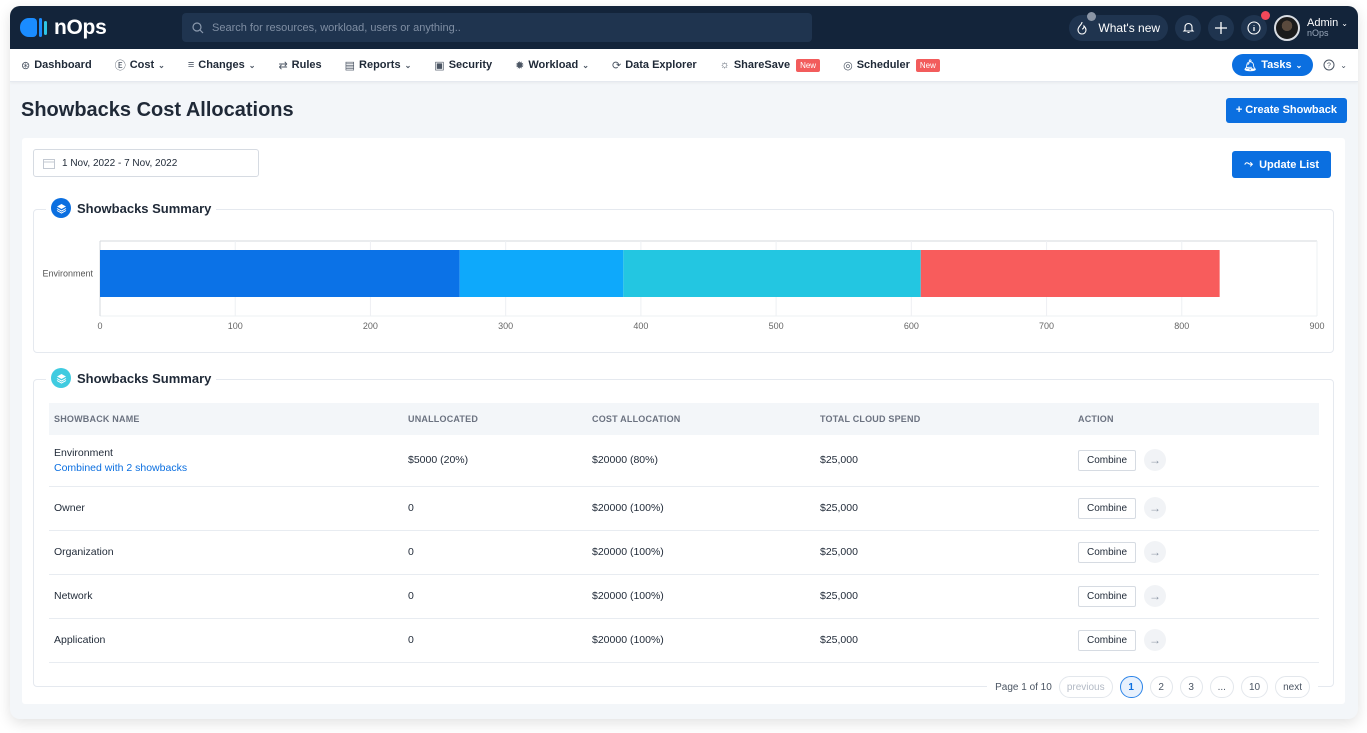 The image size is (1367, 733). What do you see at coordinates (701, 419) in the screenshot?
I see `column-header-cost-allocation: COST ALLOCATION` at bounding box center [701, 419].